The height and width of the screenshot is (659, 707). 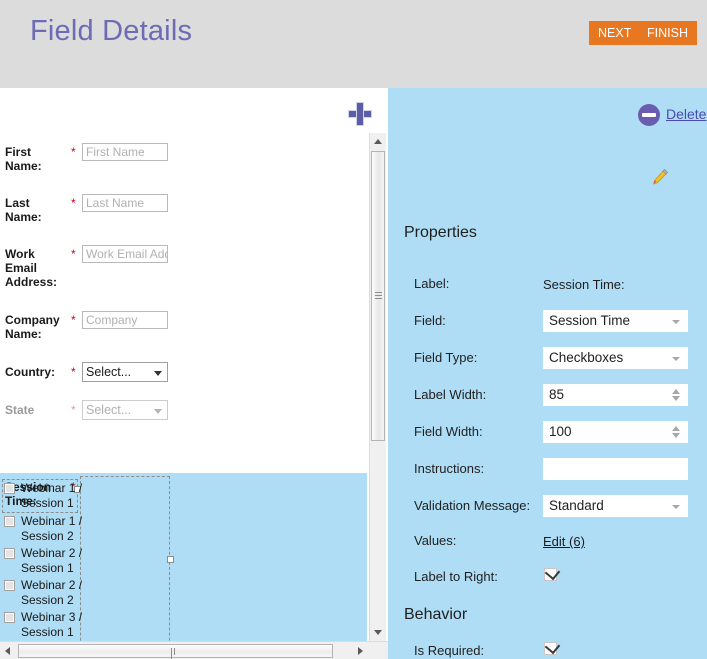 What do you see at coordinates (449, 468) in the screenshot?
I see `property-caption: Instructions:` at bounding box center [449, 468].